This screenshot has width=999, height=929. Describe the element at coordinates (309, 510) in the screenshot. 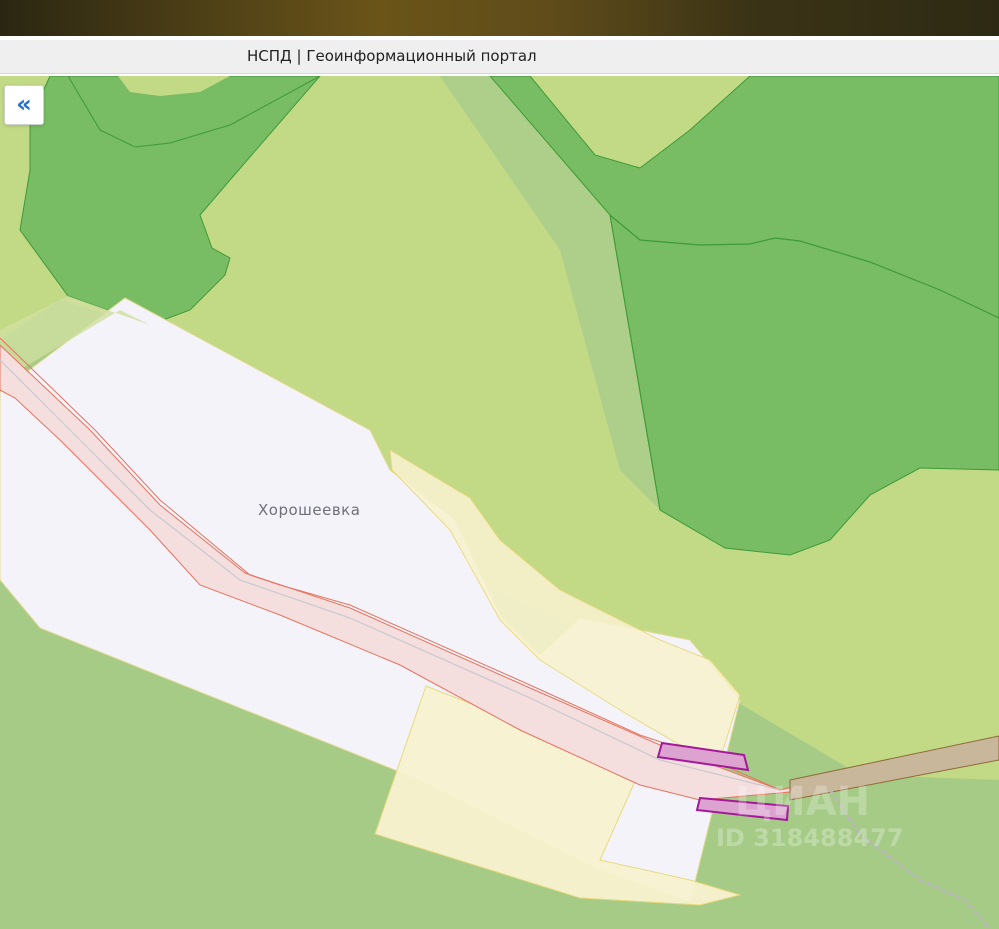

I see `locality-label: Хорошеевка` at that location.